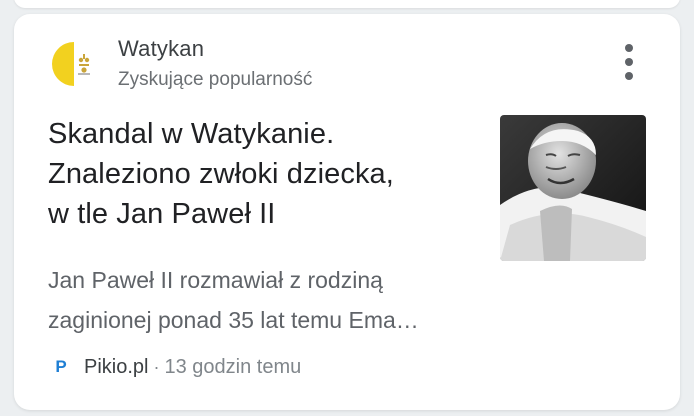 The height and width of the screenshot is (416, 694). I want to click on headline-line: w tle Jan Paweł II, so click(162, 214).